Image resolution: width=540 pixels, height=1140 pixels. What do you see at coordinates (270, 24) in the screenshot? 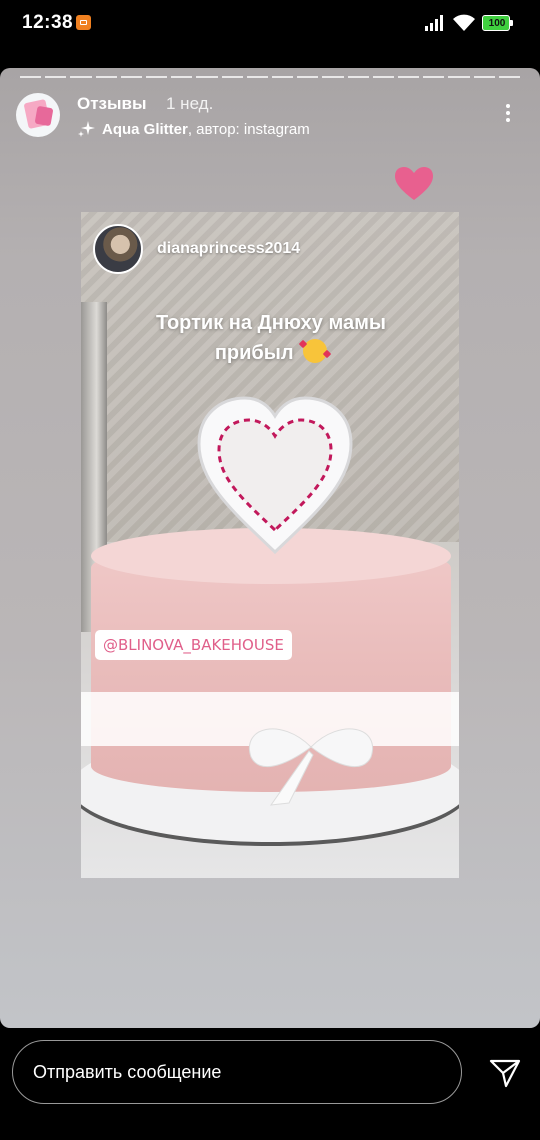
I see `status-bar: 12:38 100` at bounding box center [270, 24].